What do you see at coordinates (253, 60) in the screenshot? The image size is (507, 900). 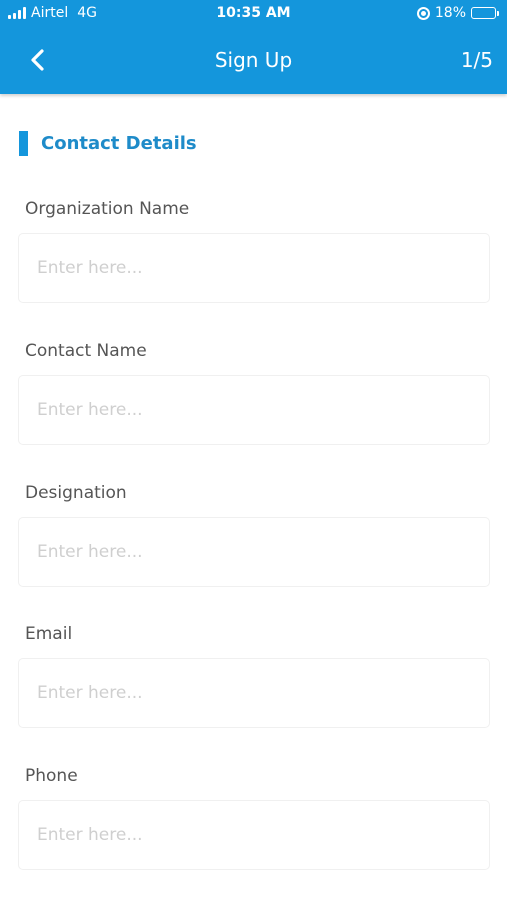 I see `page-title: Sign Up` at bounding box center [253, 60].